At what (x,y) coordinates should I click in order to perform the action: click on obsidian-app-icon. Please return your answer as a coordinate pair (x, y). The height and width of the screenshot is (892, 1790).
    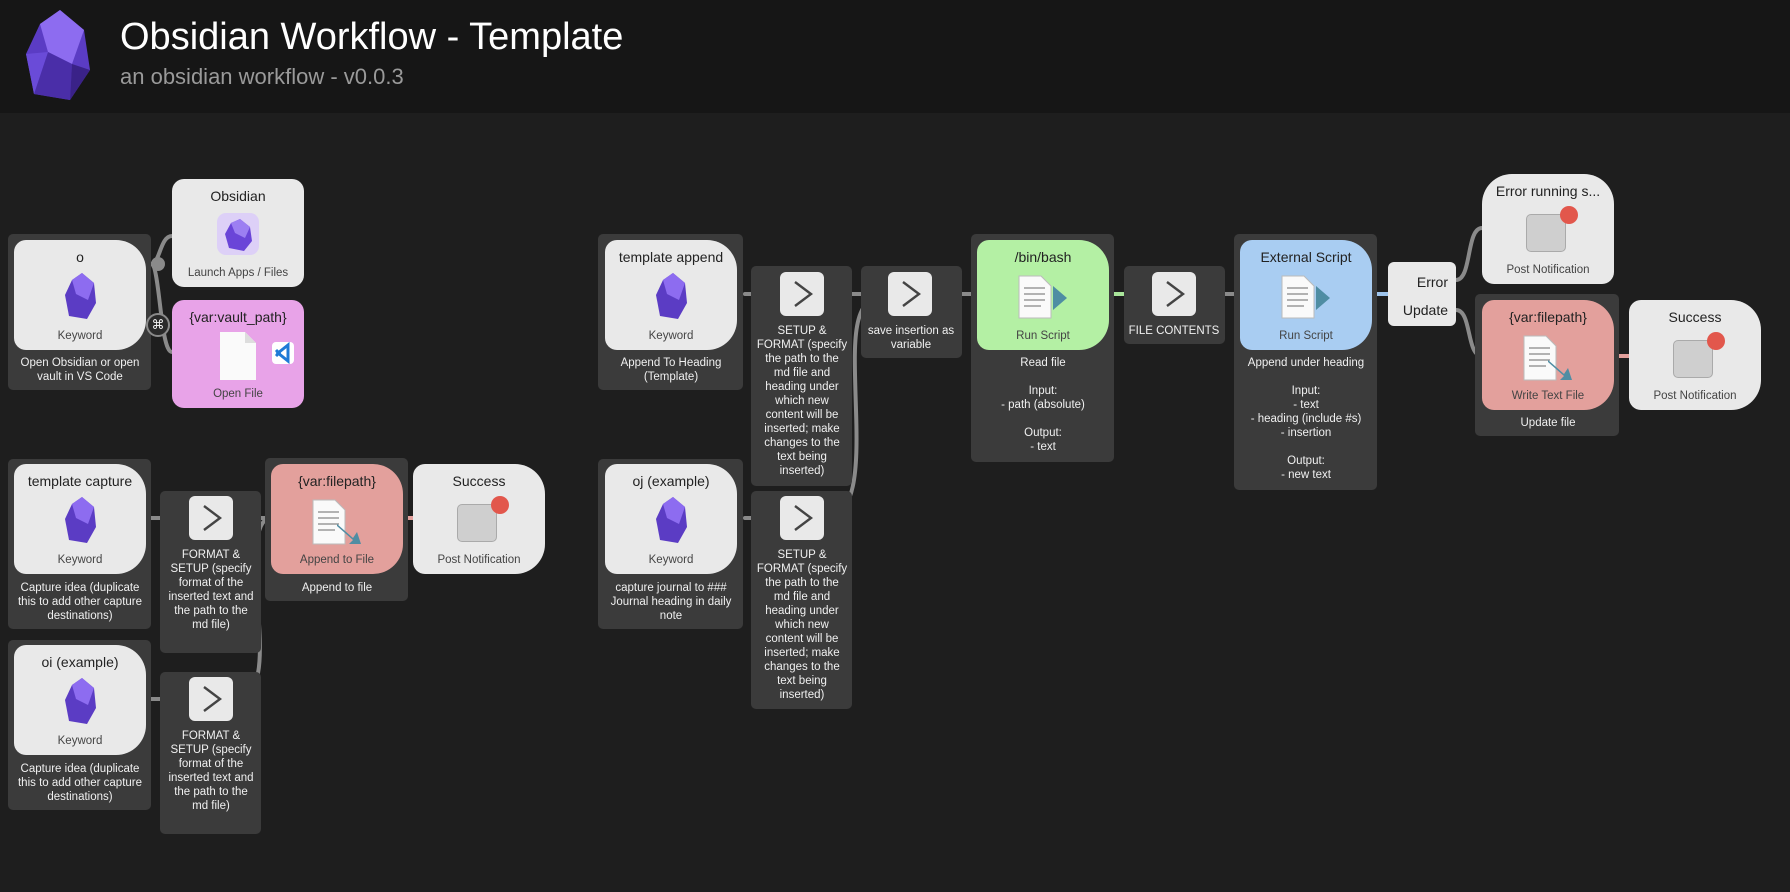
    Looking at the image, I should click on (238, 234).